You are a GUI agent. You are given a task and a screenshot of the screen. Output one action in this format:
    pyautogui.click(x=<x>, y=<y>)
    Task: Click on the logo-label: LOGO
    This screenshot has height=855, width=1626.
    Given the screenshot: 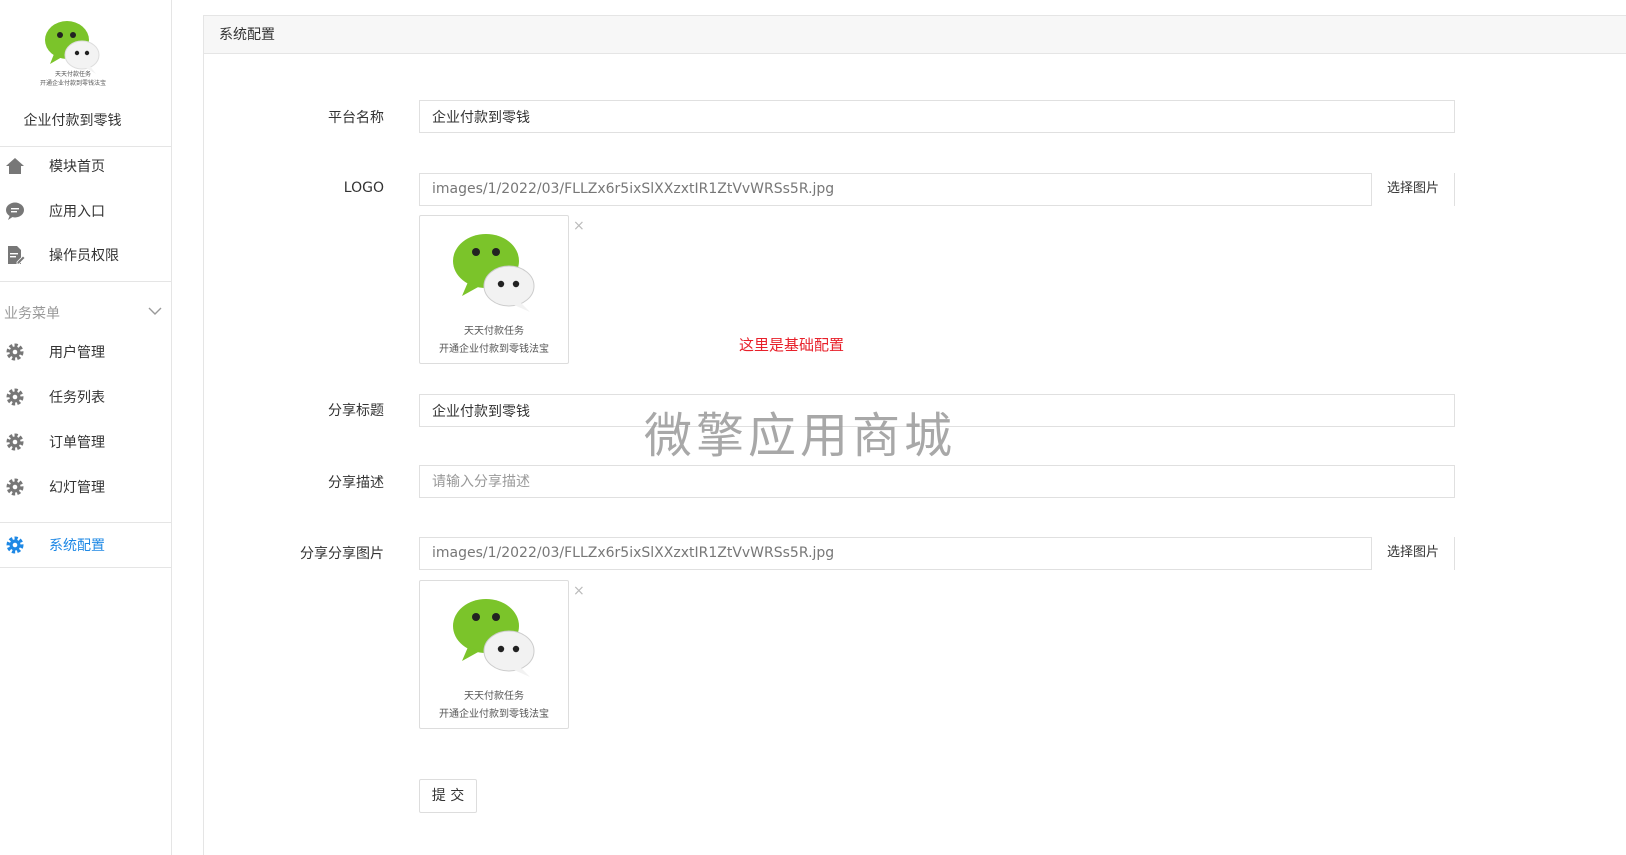 What is the action you would take?
    pyautogui.click(x=363, y=188)
    